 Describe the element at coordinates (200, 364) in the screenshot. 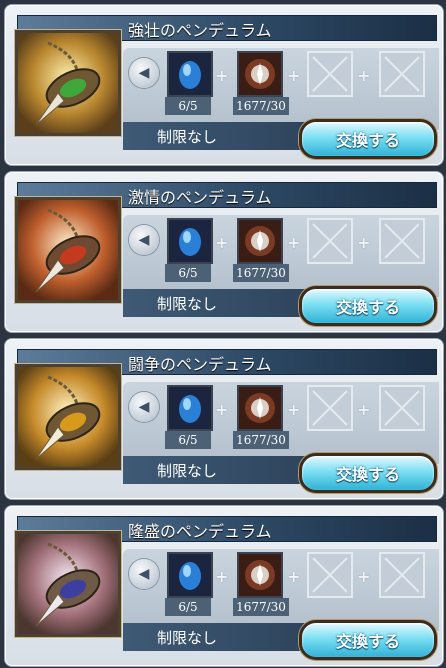

I see `item-title: 闘争のペンデュラム` at that location.